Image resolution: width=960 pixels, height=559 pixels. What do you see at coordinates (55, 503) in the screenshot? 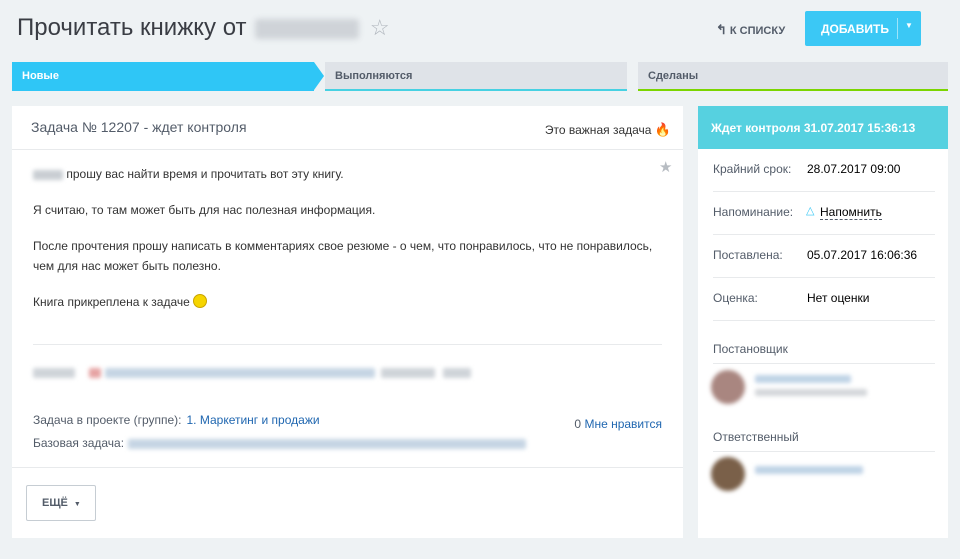
I see `more-button-label: ЕЩЁ` at bounding box center [55, 503].